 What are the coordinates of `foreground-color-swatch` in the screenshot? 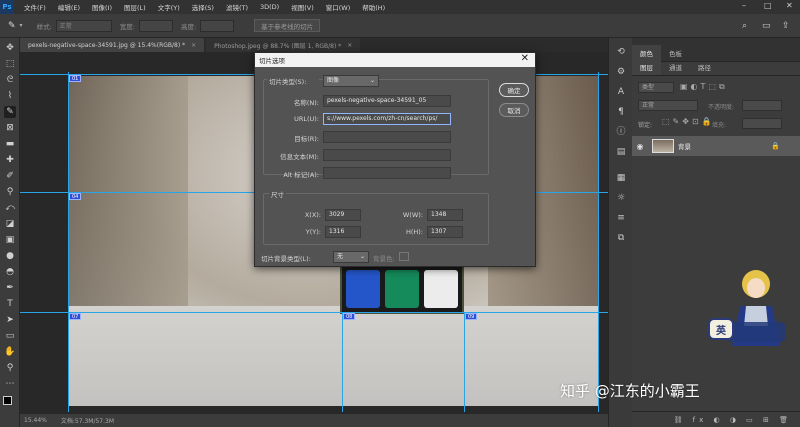 It's located at (7, 400).